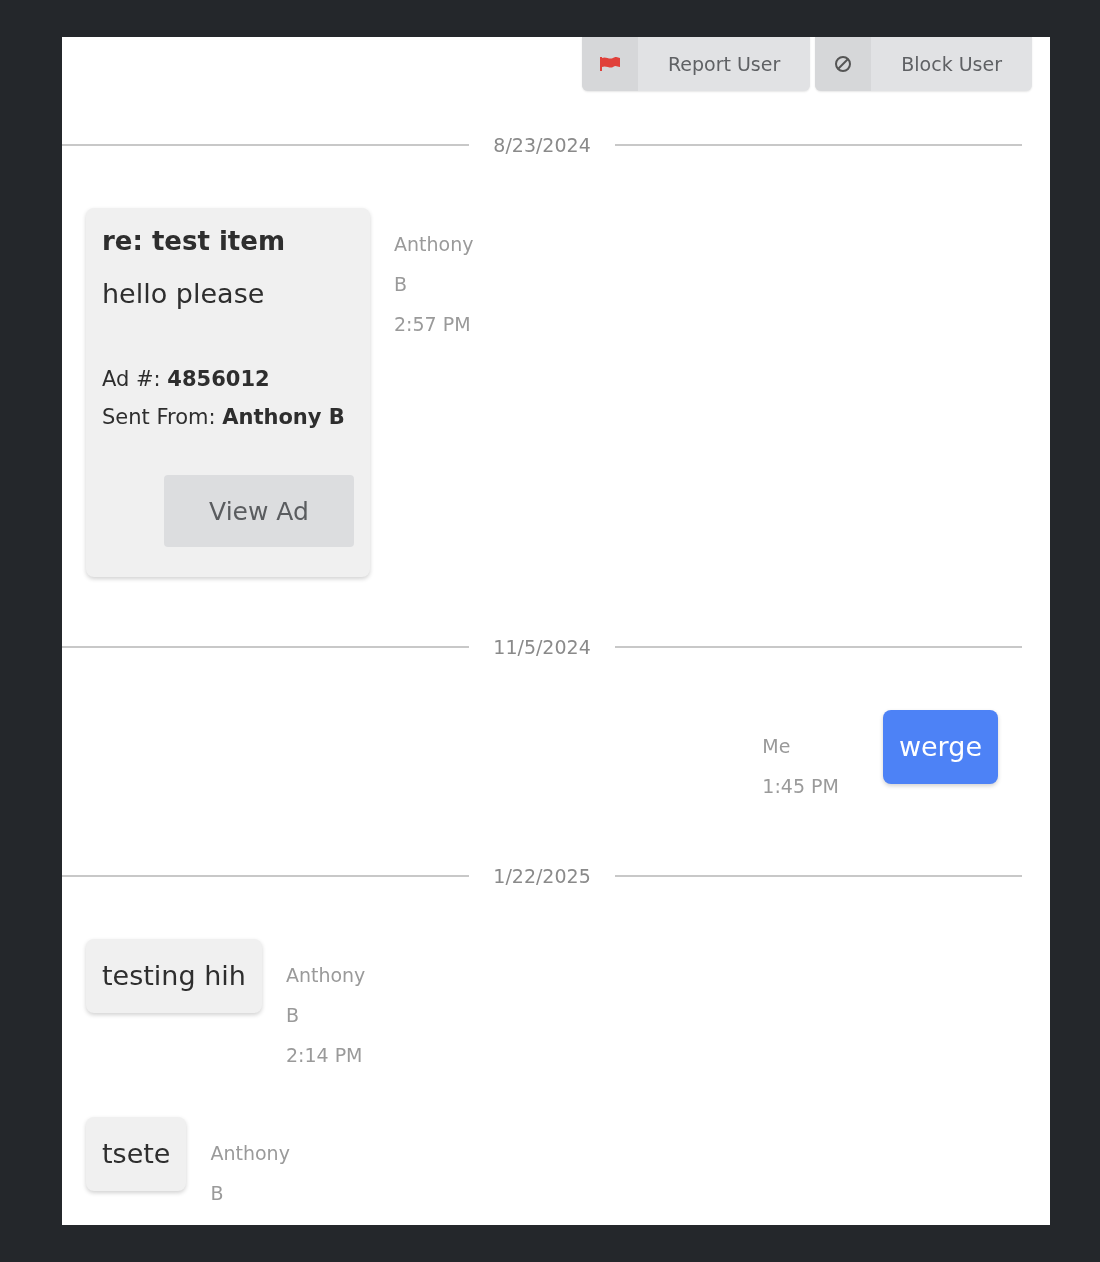  What do you see at coordinates (542, 876) in the screenshot?
I see `date-separator: 1/22/2025` at bounding box center [542, 876].